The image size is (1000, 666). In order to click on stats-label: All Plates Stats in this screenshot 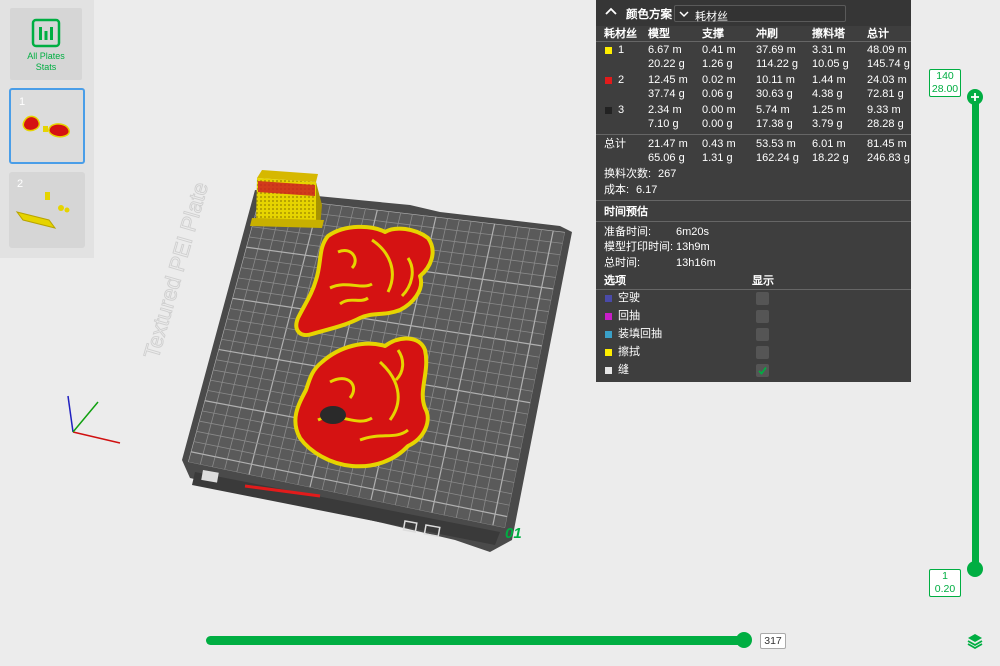, I will do `click(46, 61)`.